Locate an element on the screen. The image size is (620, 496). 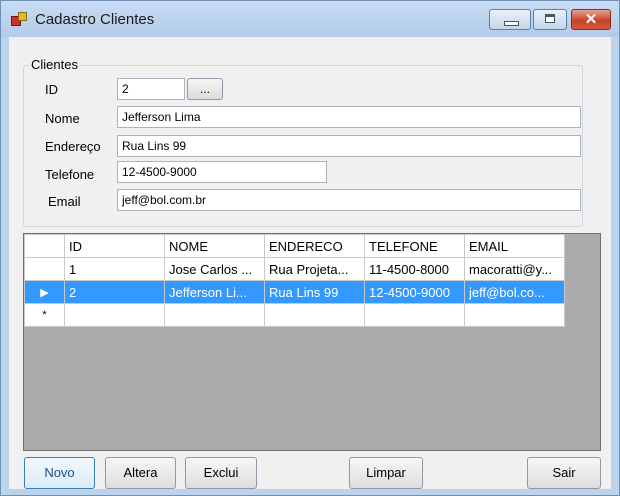
app-icon is located at coordinates (19, 19).